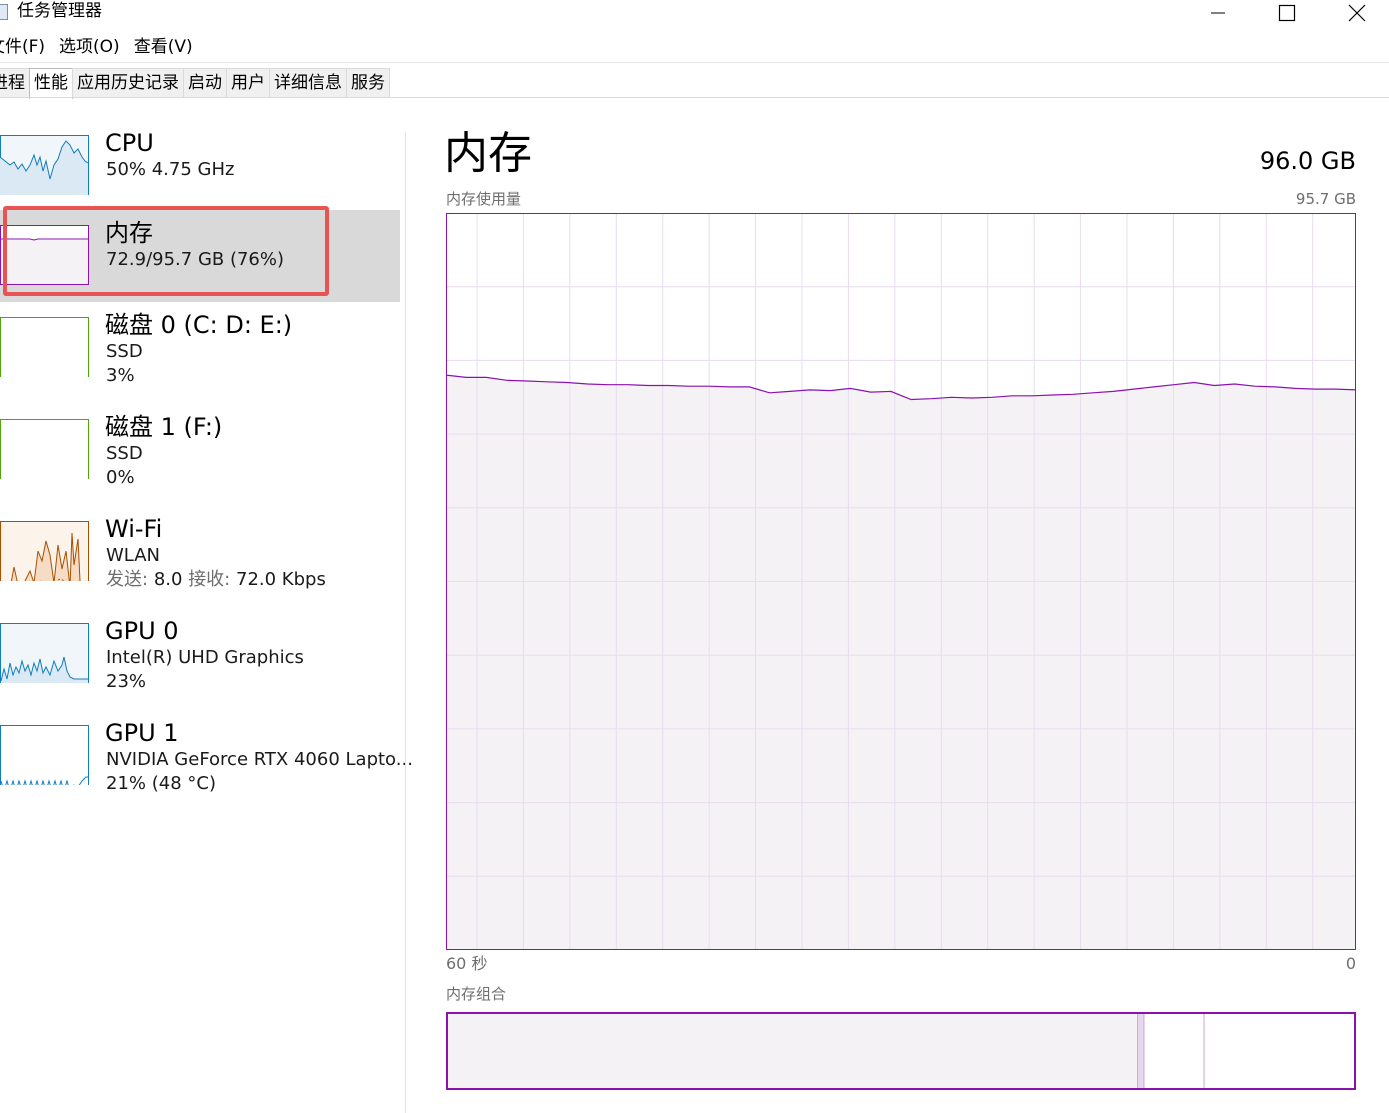 The height and width of the screenshot is (1113, 1389). I want to click on window-title: 任务管理器, so click(59, 11).